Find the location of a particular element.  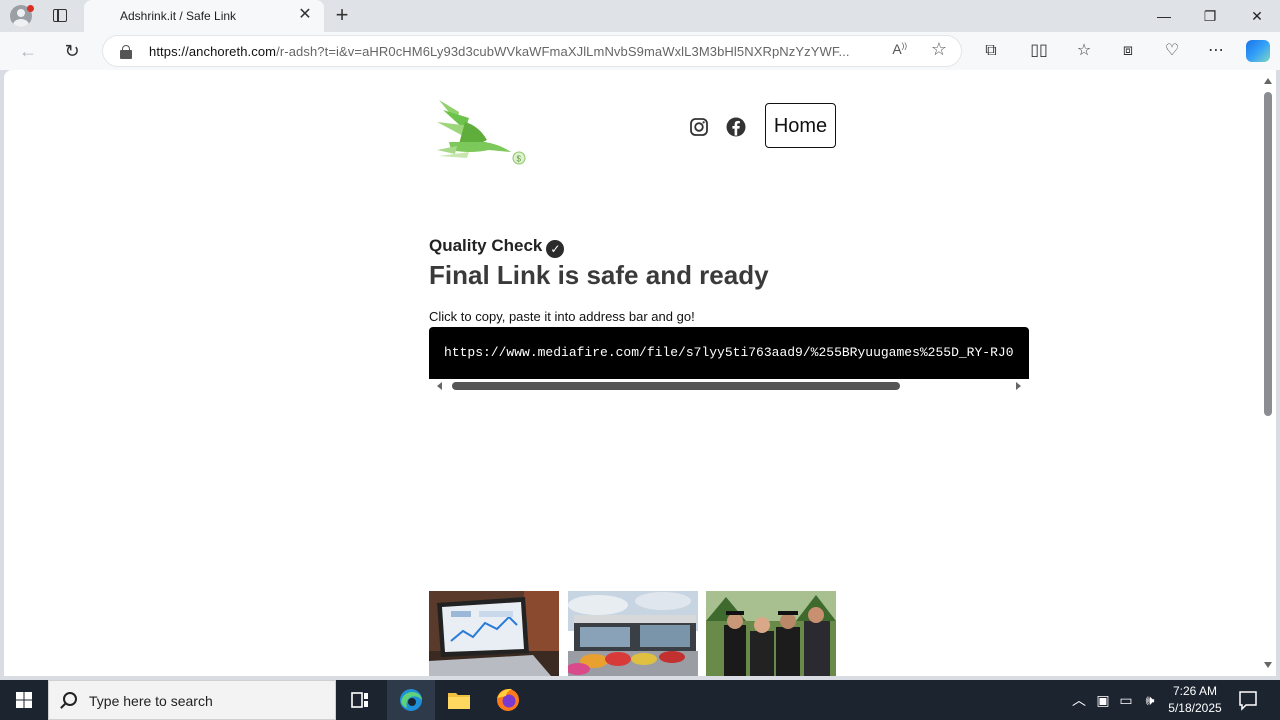

windows-start-icon is located at coordinates (24, 700).